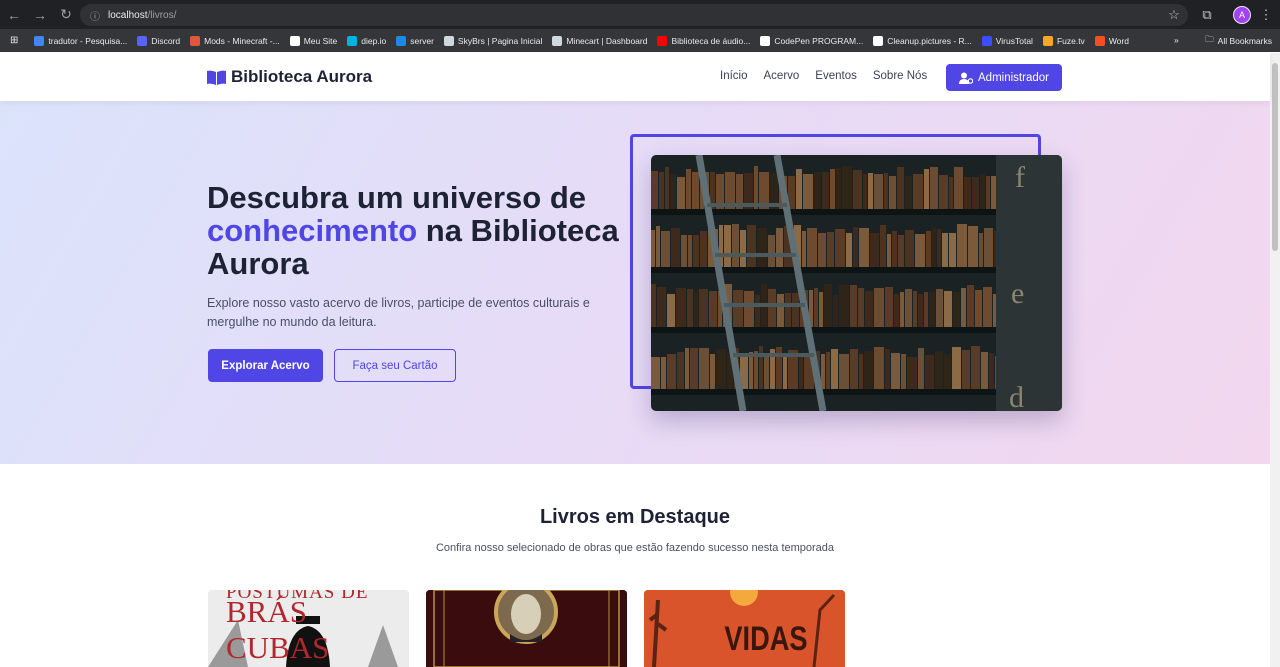 This screenshot has height=667, width=1280. What do you see at coordinates (836, 76) in the screenshot?
I see `nav-link-eventos: Eventos` at bounding box center [836, 76].